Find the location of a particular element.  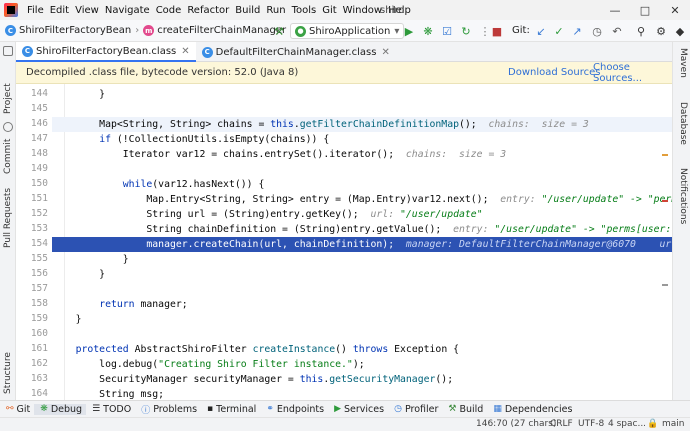

close-window-icon: ✕ is located at coordinates (675, 10).